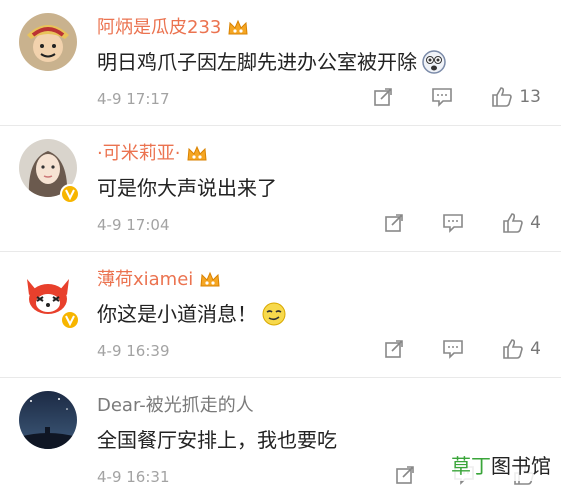 The height and width of the screenshot is (503, 561). Describe the element at coordinates (274, 314) in the screenshot. I see `smirk-face-icon` at that location.